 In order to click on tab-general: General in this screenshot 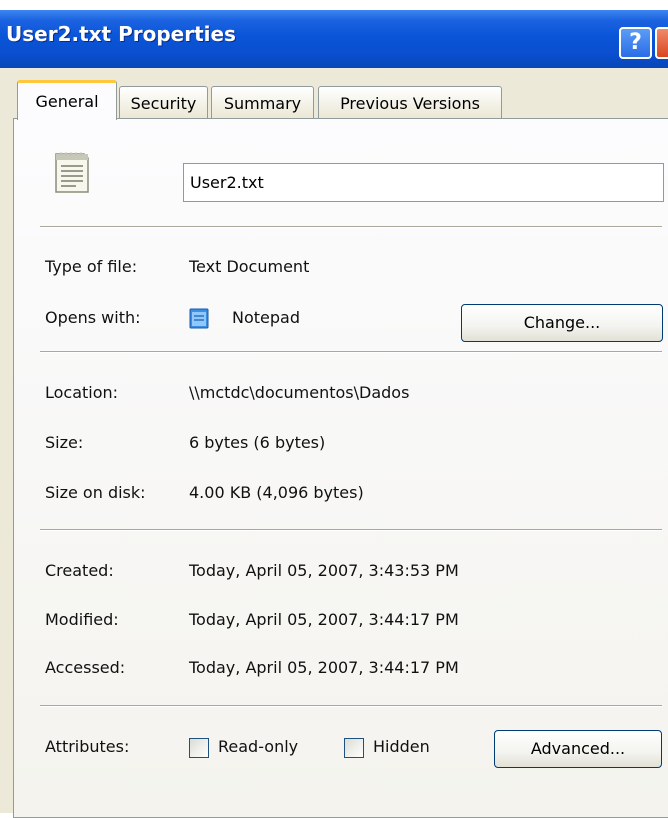, I will do `click(67, 100)`.